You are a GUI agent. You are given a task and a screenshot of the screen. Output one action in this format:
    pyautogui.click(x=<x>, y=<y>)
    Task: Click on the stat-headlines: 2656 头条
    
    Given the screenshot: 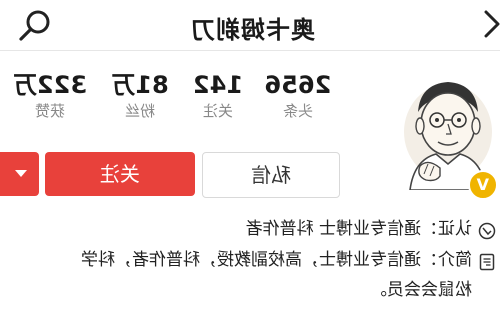 What is the action you would take?
    pyautogui.click(x=298, y=96)
    